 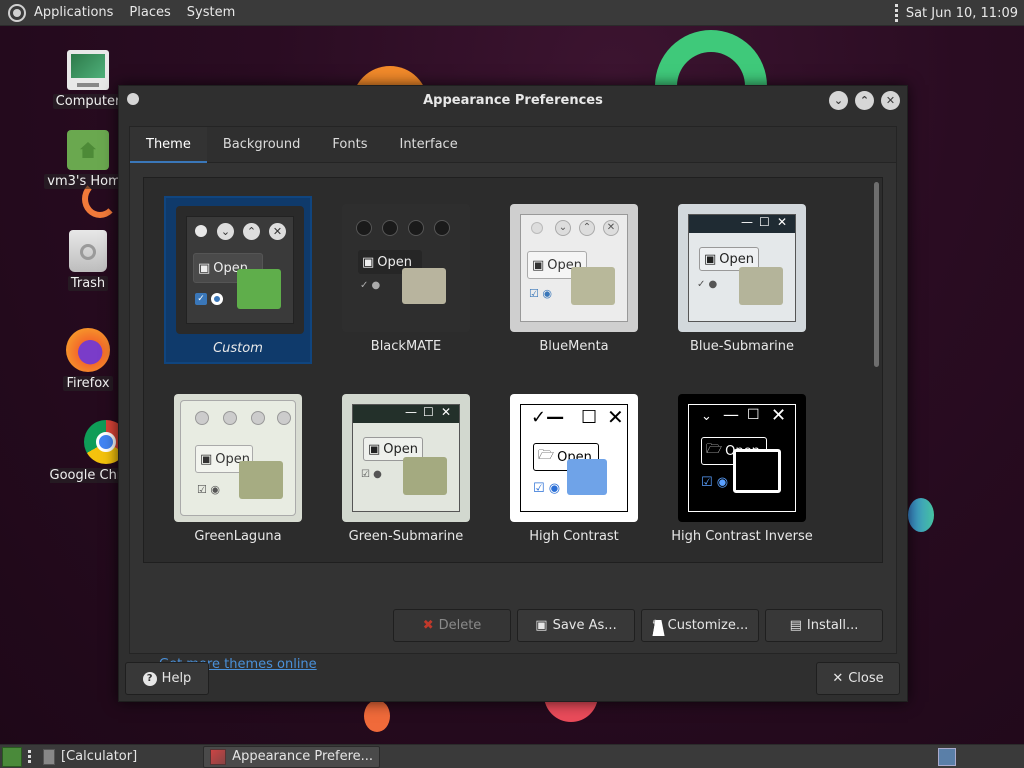 I want to click on theme-item-bluementa: ⌄ ⌃ ✕ ▣ Open ☑ ◉ BlueMenta, so click(x=574, y=280).